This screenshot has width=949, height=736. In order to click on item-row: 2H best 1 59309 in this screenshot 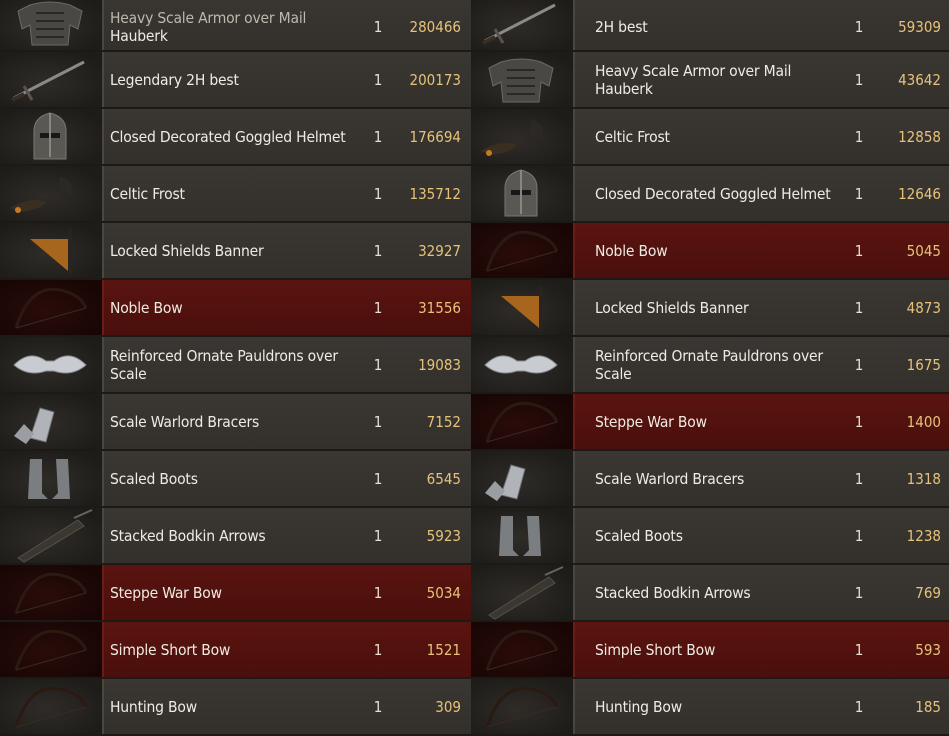, I will do `click(710, 25)`.